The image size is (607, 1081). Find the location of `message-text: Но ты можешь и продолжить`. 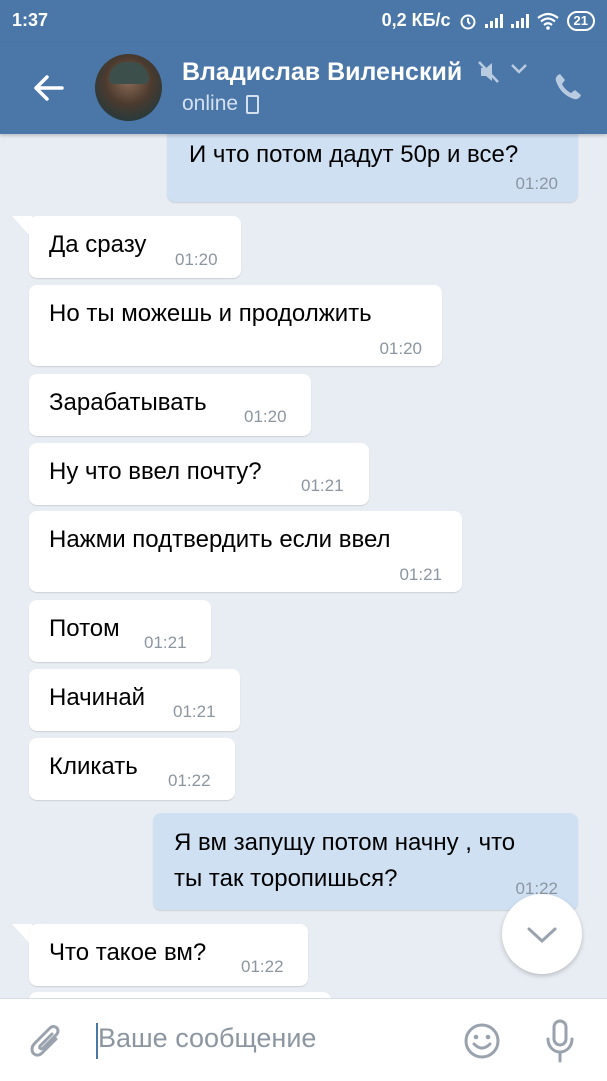

message-text: Но ты можешь и продолжить is located at coordinates (210, 313).